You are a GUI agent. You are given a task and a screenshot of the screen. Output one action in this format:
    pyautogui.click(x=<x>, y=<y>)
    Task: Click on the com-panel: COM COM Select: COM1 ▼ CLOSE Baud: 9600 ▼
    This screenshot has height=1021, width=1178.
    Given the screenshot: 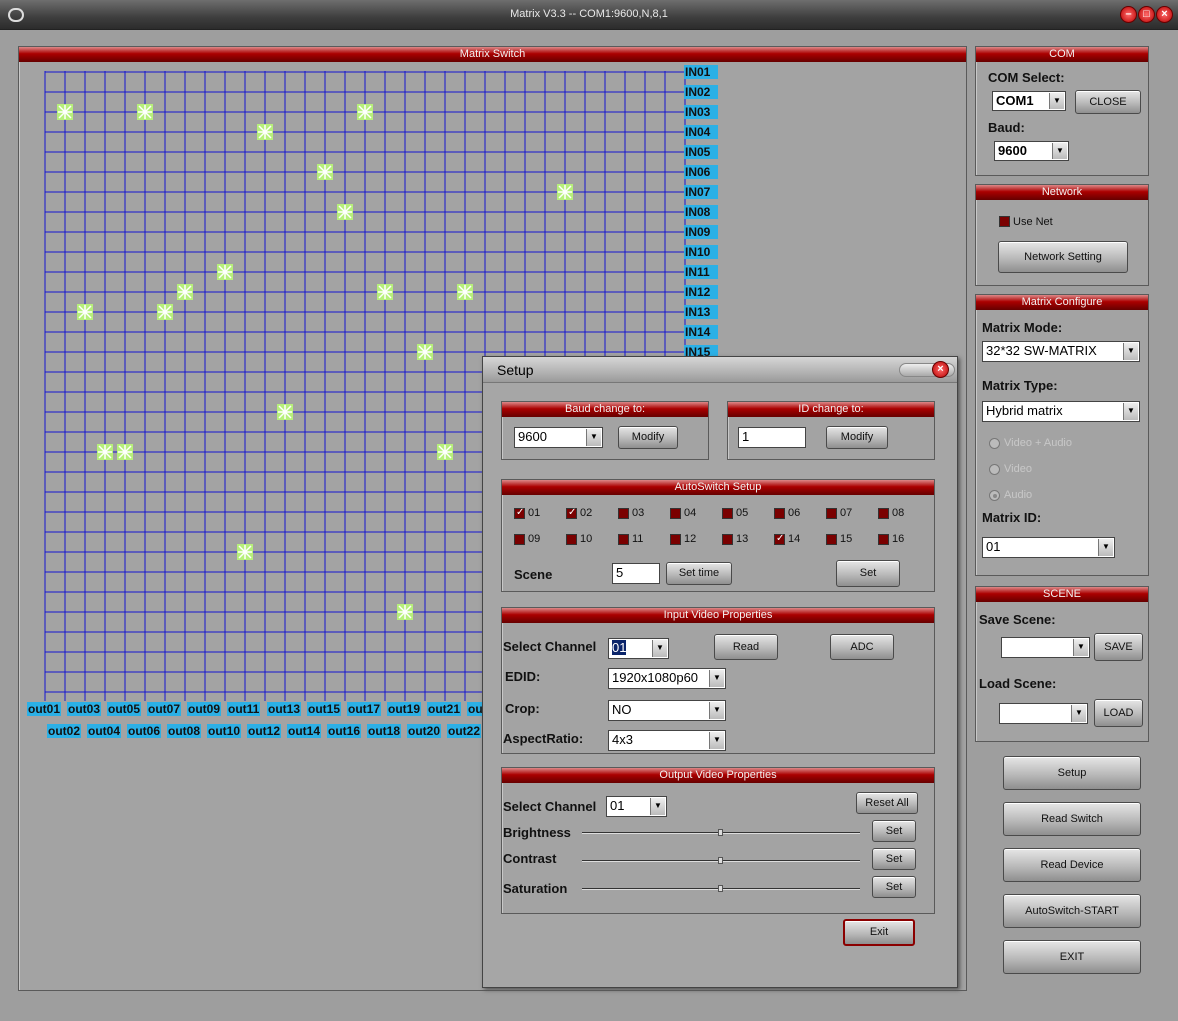 What is the action you would take?
    pyautogui.click(x=1062, y=111)
    